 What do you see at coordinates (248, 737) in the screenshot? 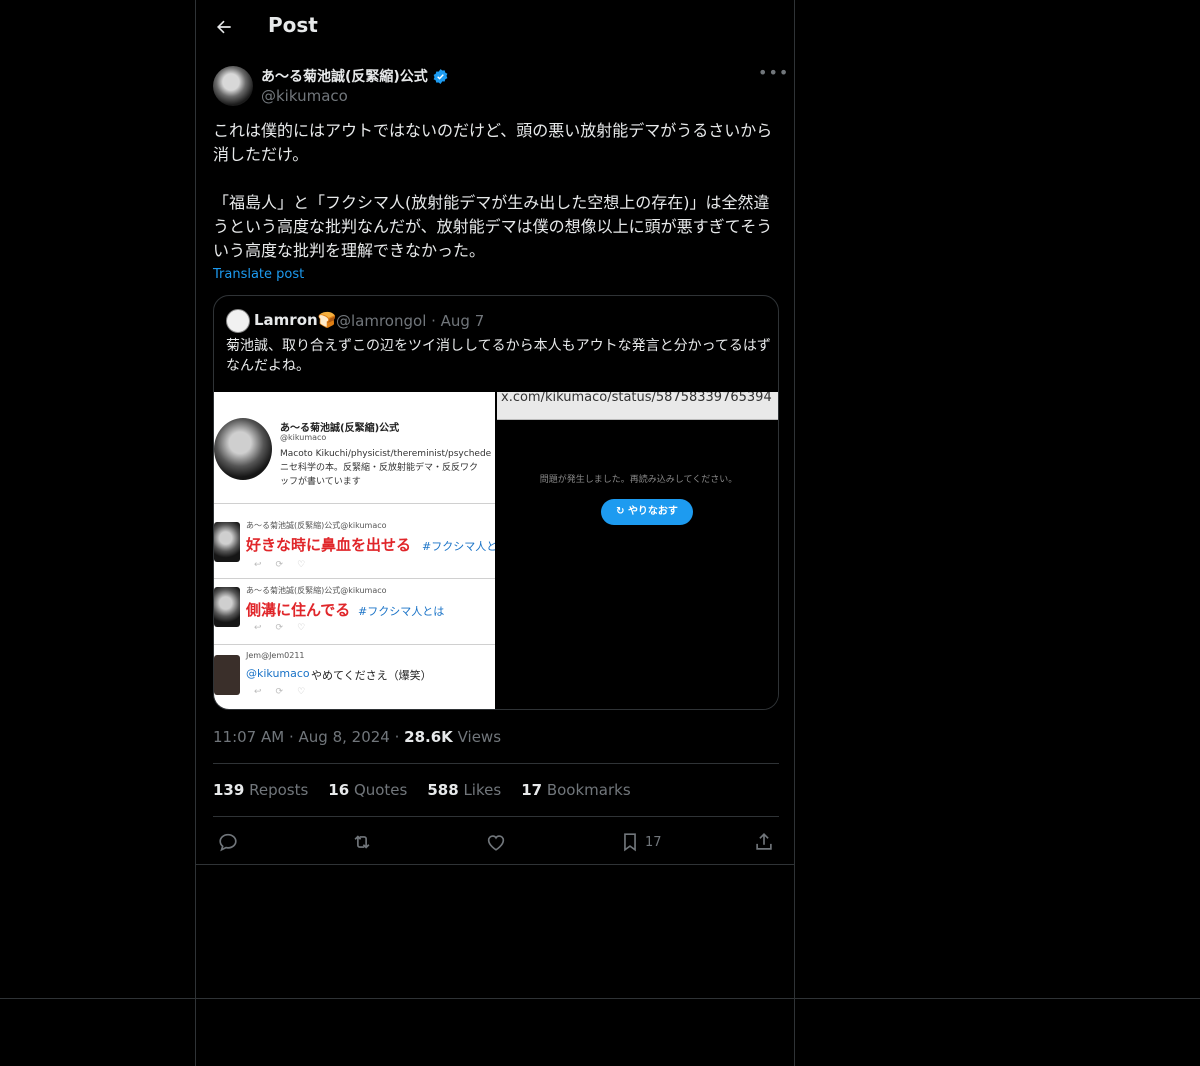
I see `post-time: 11:07 AM` at bounding box center [248, 737].